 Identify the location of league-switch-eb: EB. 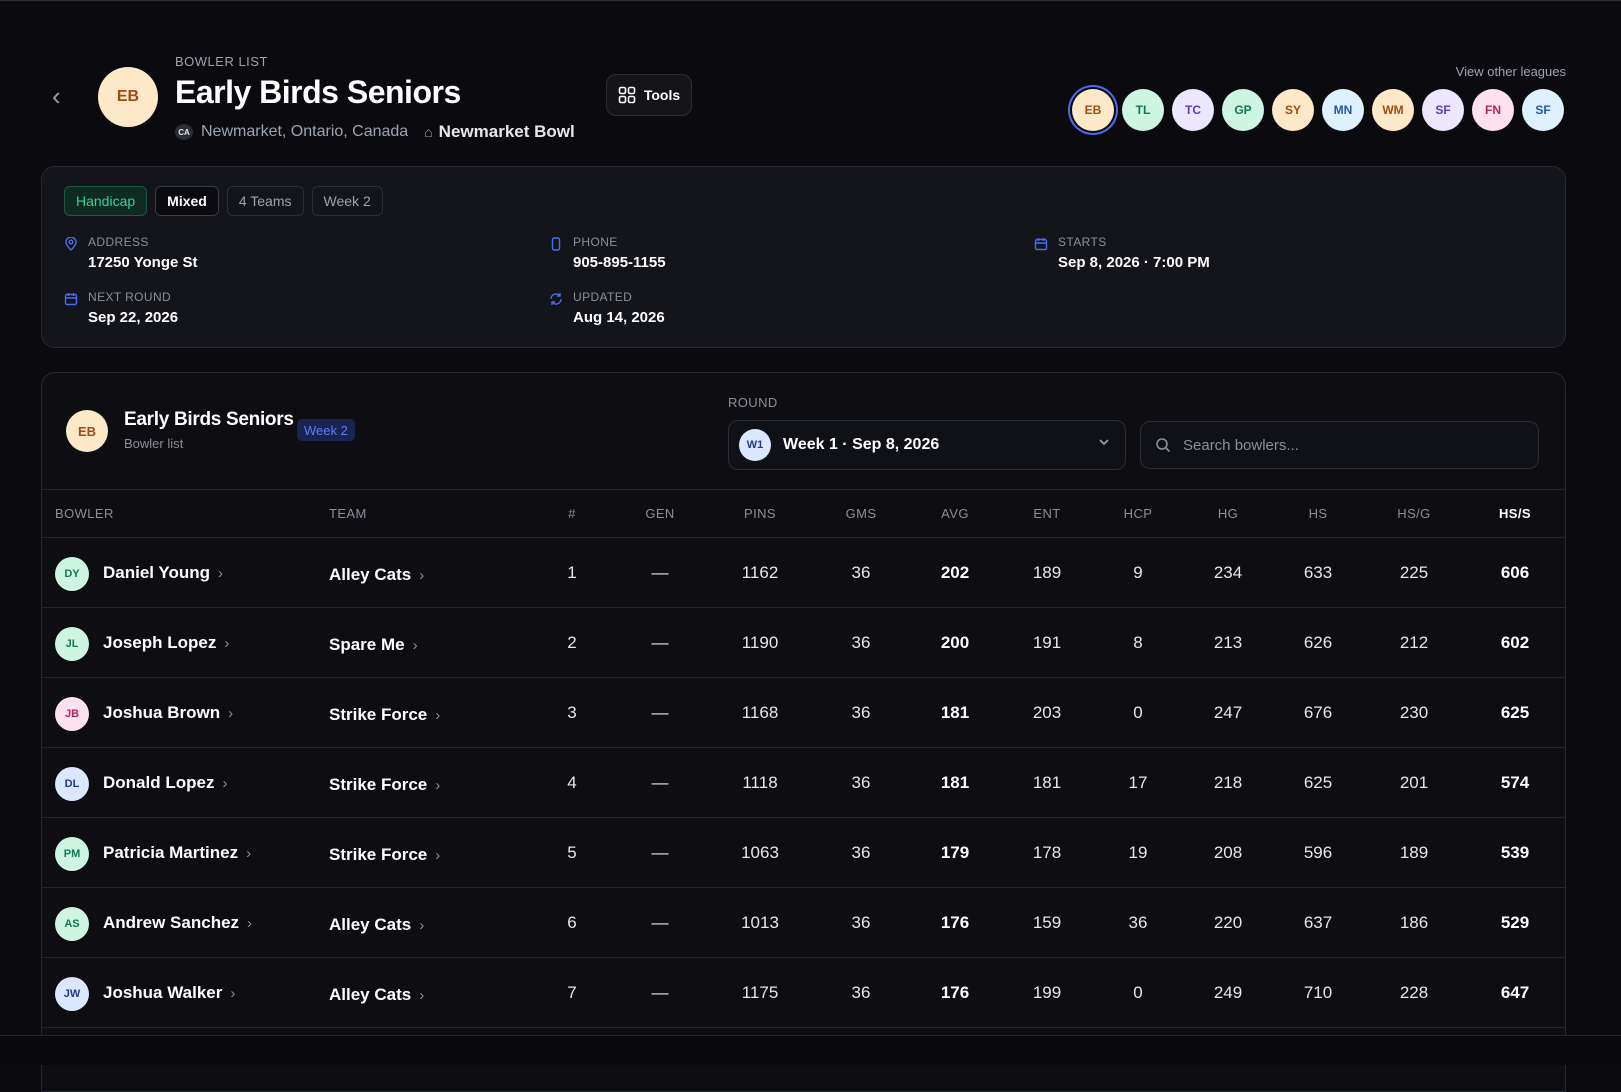
(1093, 110).